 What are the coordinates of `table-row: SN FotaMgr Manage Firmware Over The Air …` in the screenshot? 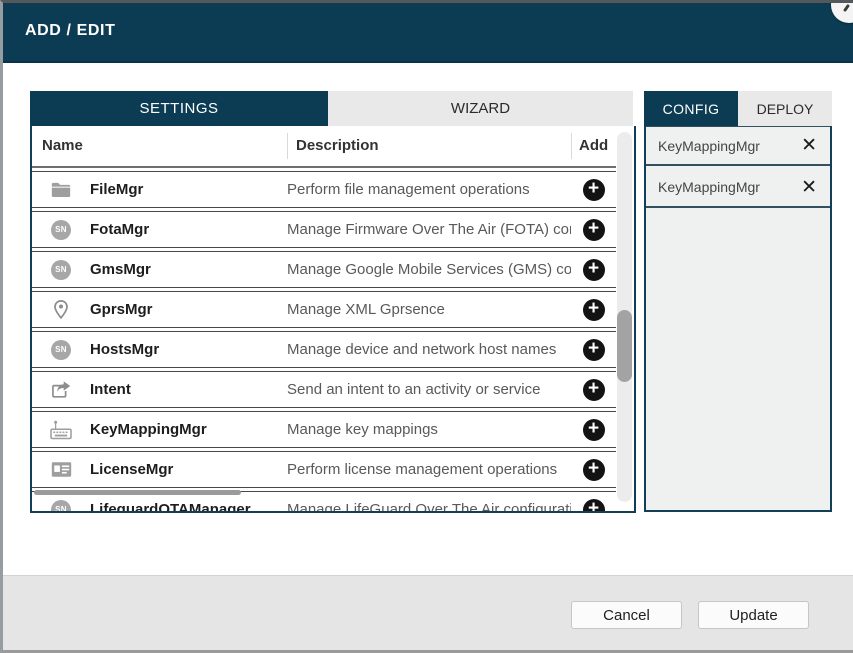 It's located at (324, 229).